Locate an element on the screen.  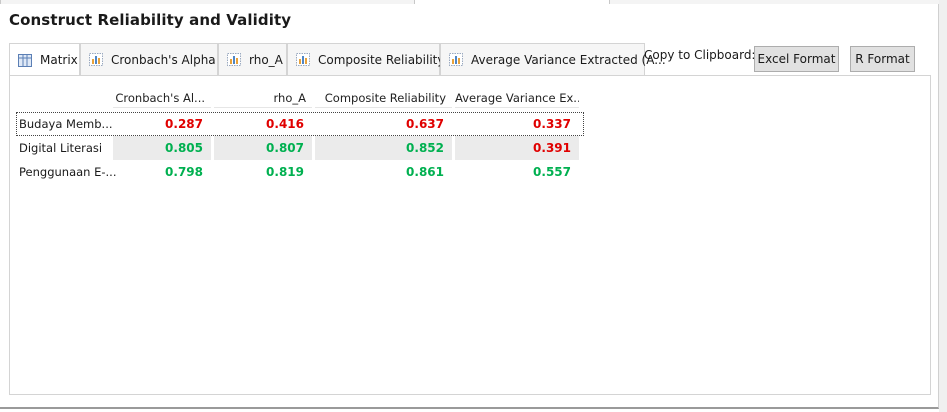
tab-cronbachs-alpha-label: Cronbach's Alpha is located at coordinates (163, 59).